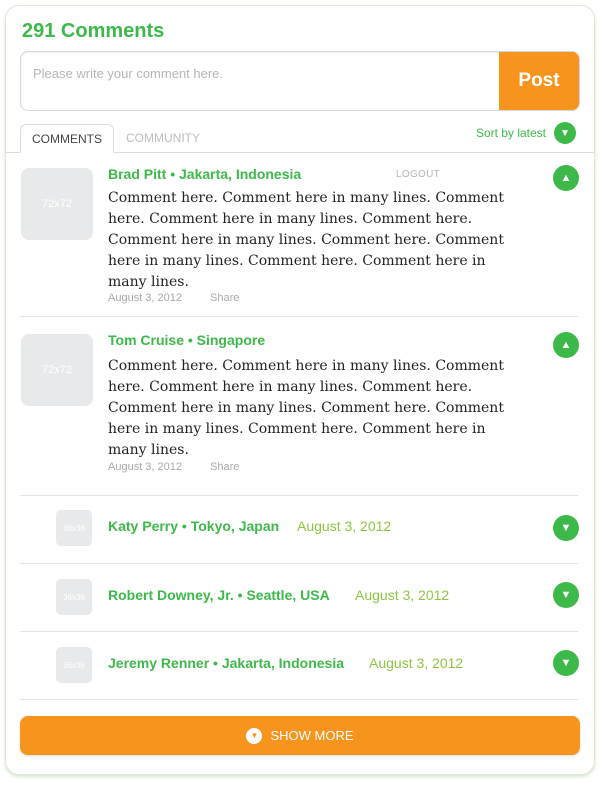 The image size is (600, 795). I want to click on comment-author: Tom Cruise • Singapore, so click(186, 340).